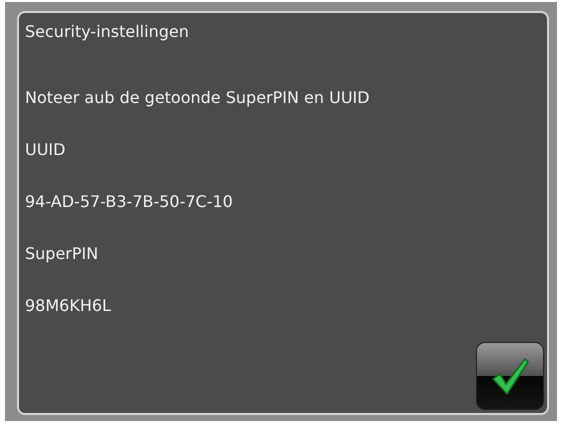  What do you see at coordinates (198, 98) in the screenshot?
I see `info-text: Noteer aub de getoonde SuperPIN en UUID` at bounding box center [198, 98].